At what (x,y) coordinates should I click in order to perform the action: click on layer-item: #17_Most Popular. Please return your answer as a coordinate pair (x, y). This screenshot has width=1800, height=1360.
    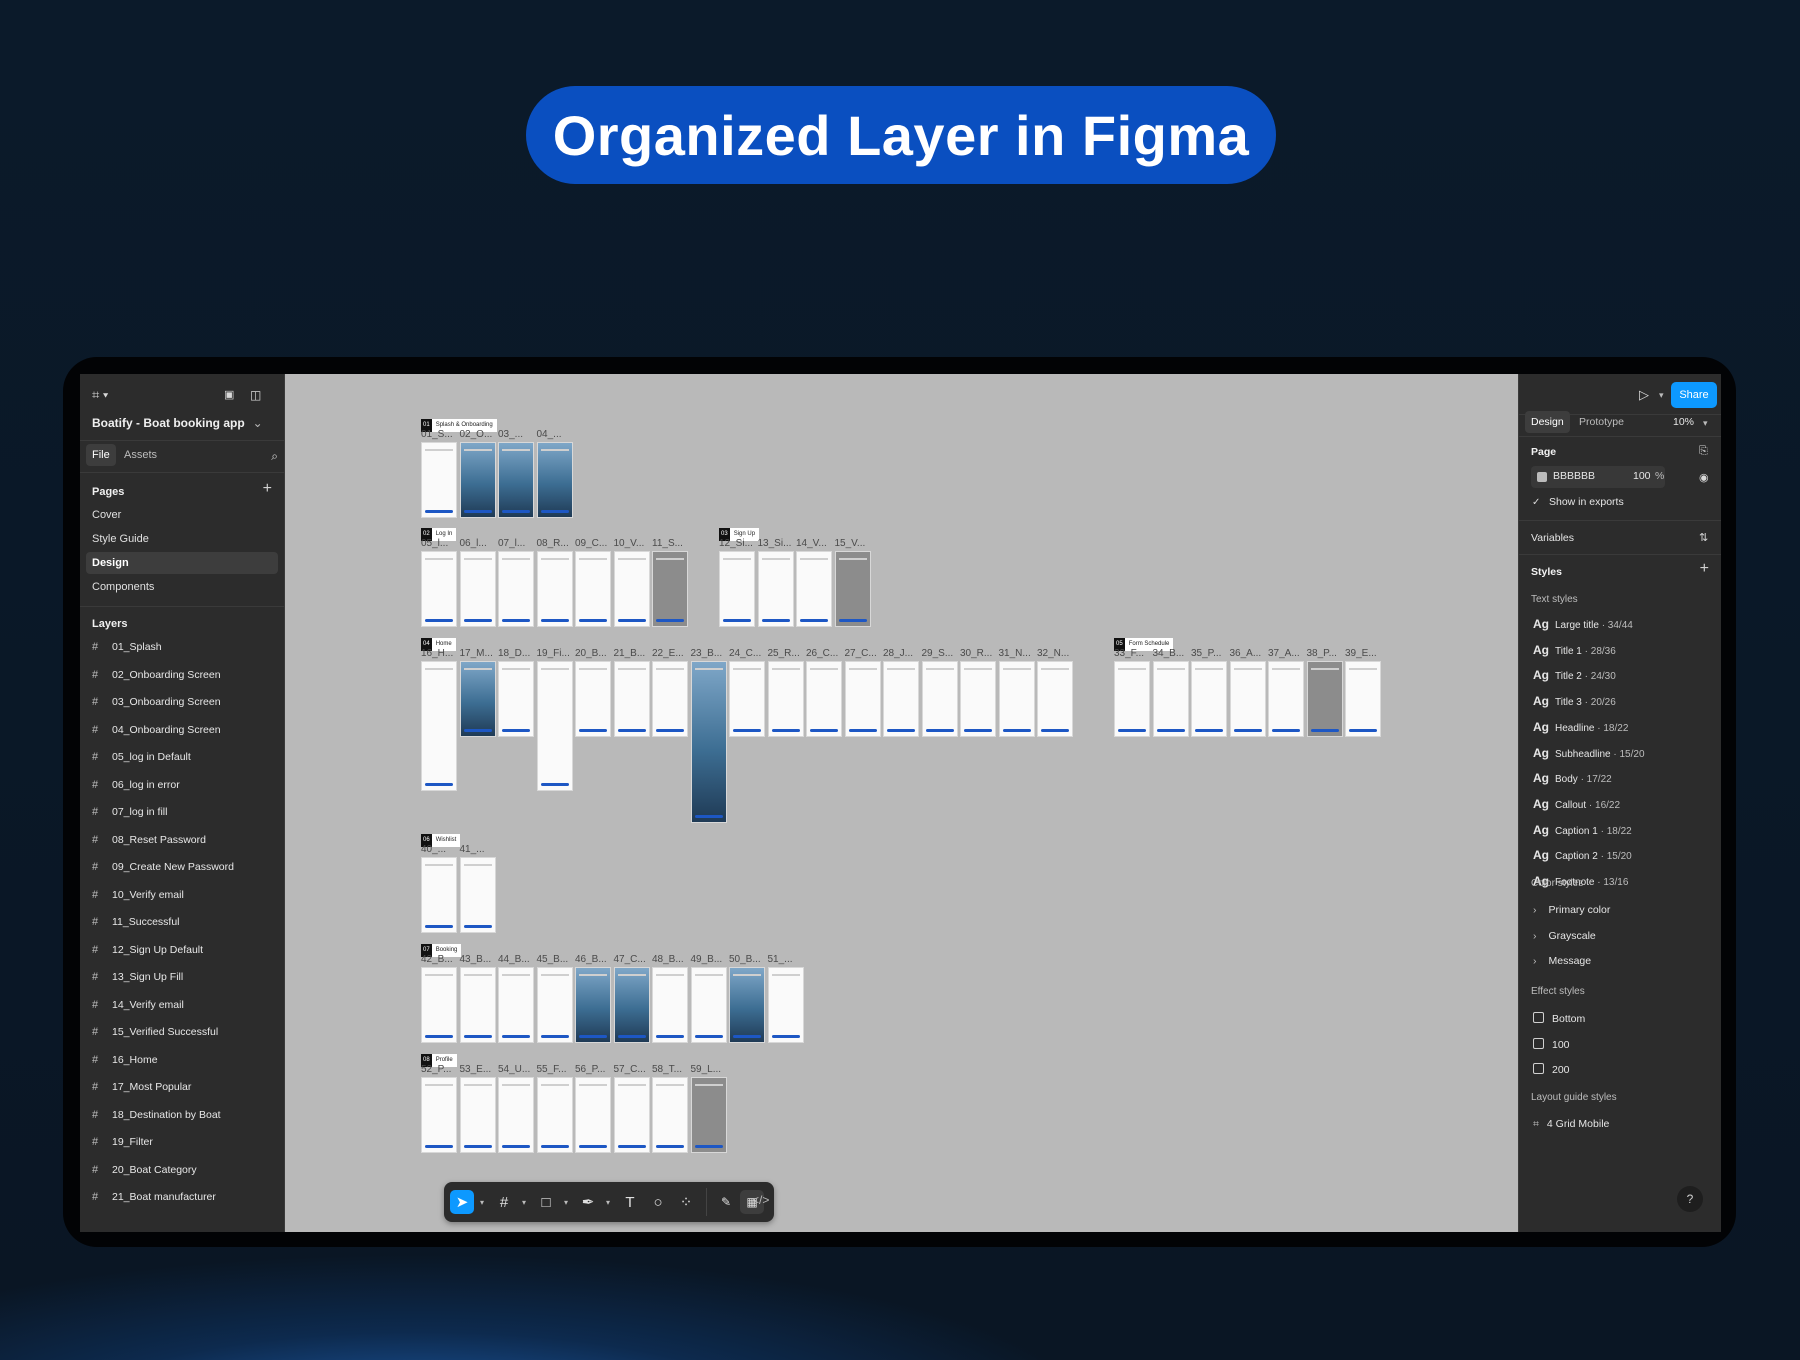
    Looking at the image, I should click on (141, 1087).